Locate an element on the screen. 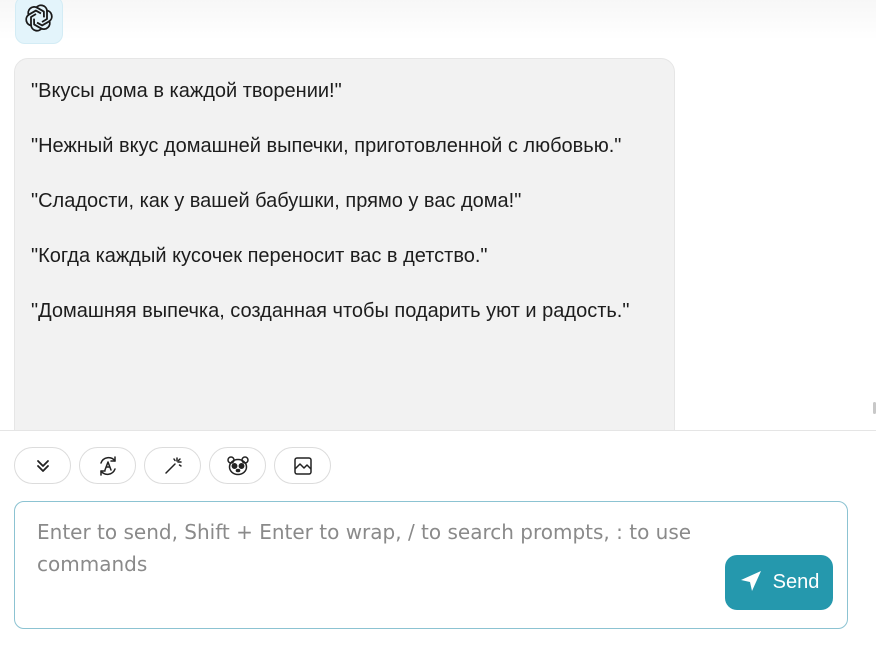  divider is located at coordinates (438, 430).